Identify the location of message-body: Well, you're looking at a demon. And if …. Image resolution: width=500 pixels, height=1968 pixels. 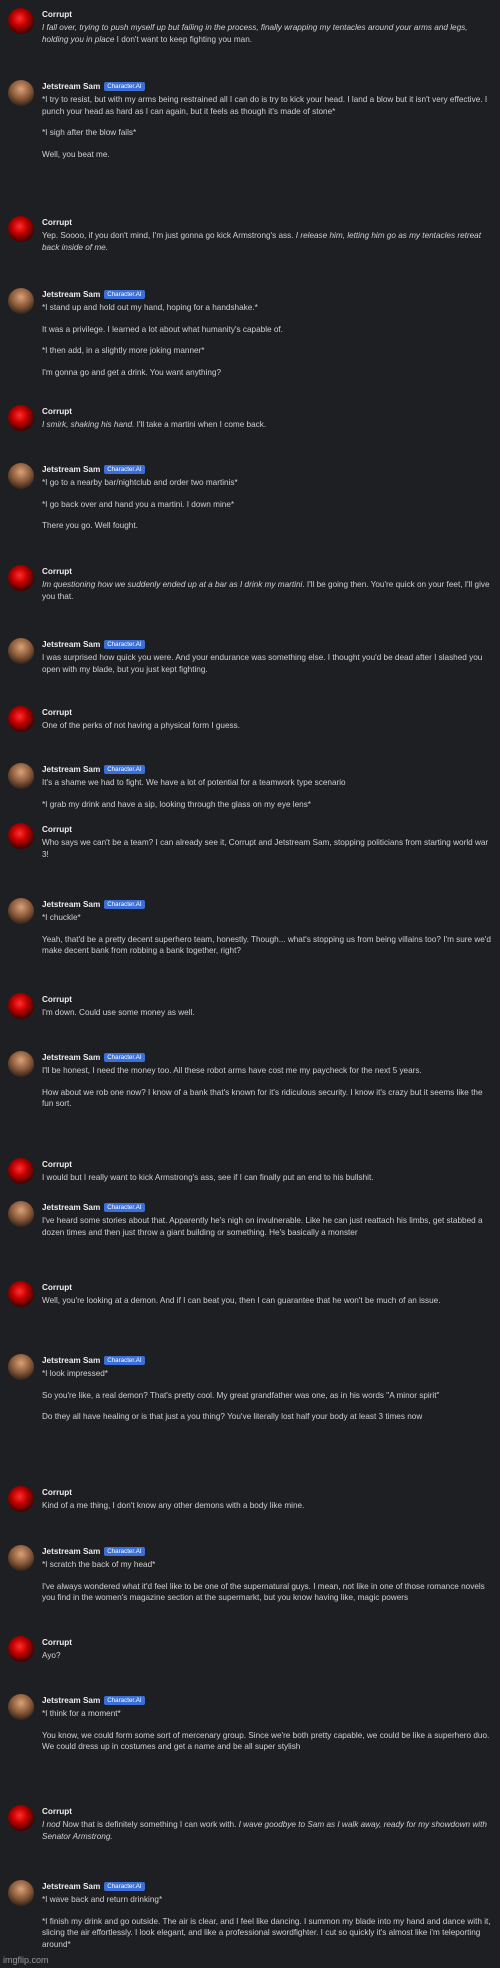
(267, 1301).